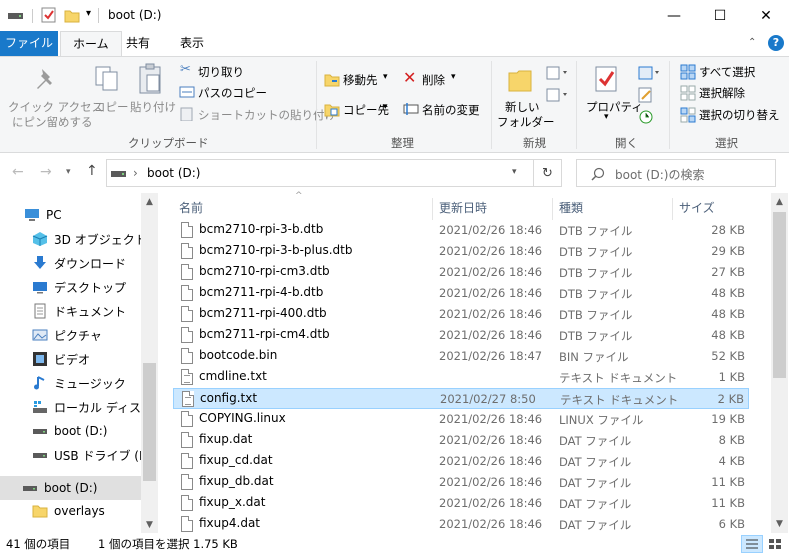  I want to click on file-row: fixup_cd.dat 2021/02/26 18:46 DAT ファイル 4 KB, so click(461, 461).